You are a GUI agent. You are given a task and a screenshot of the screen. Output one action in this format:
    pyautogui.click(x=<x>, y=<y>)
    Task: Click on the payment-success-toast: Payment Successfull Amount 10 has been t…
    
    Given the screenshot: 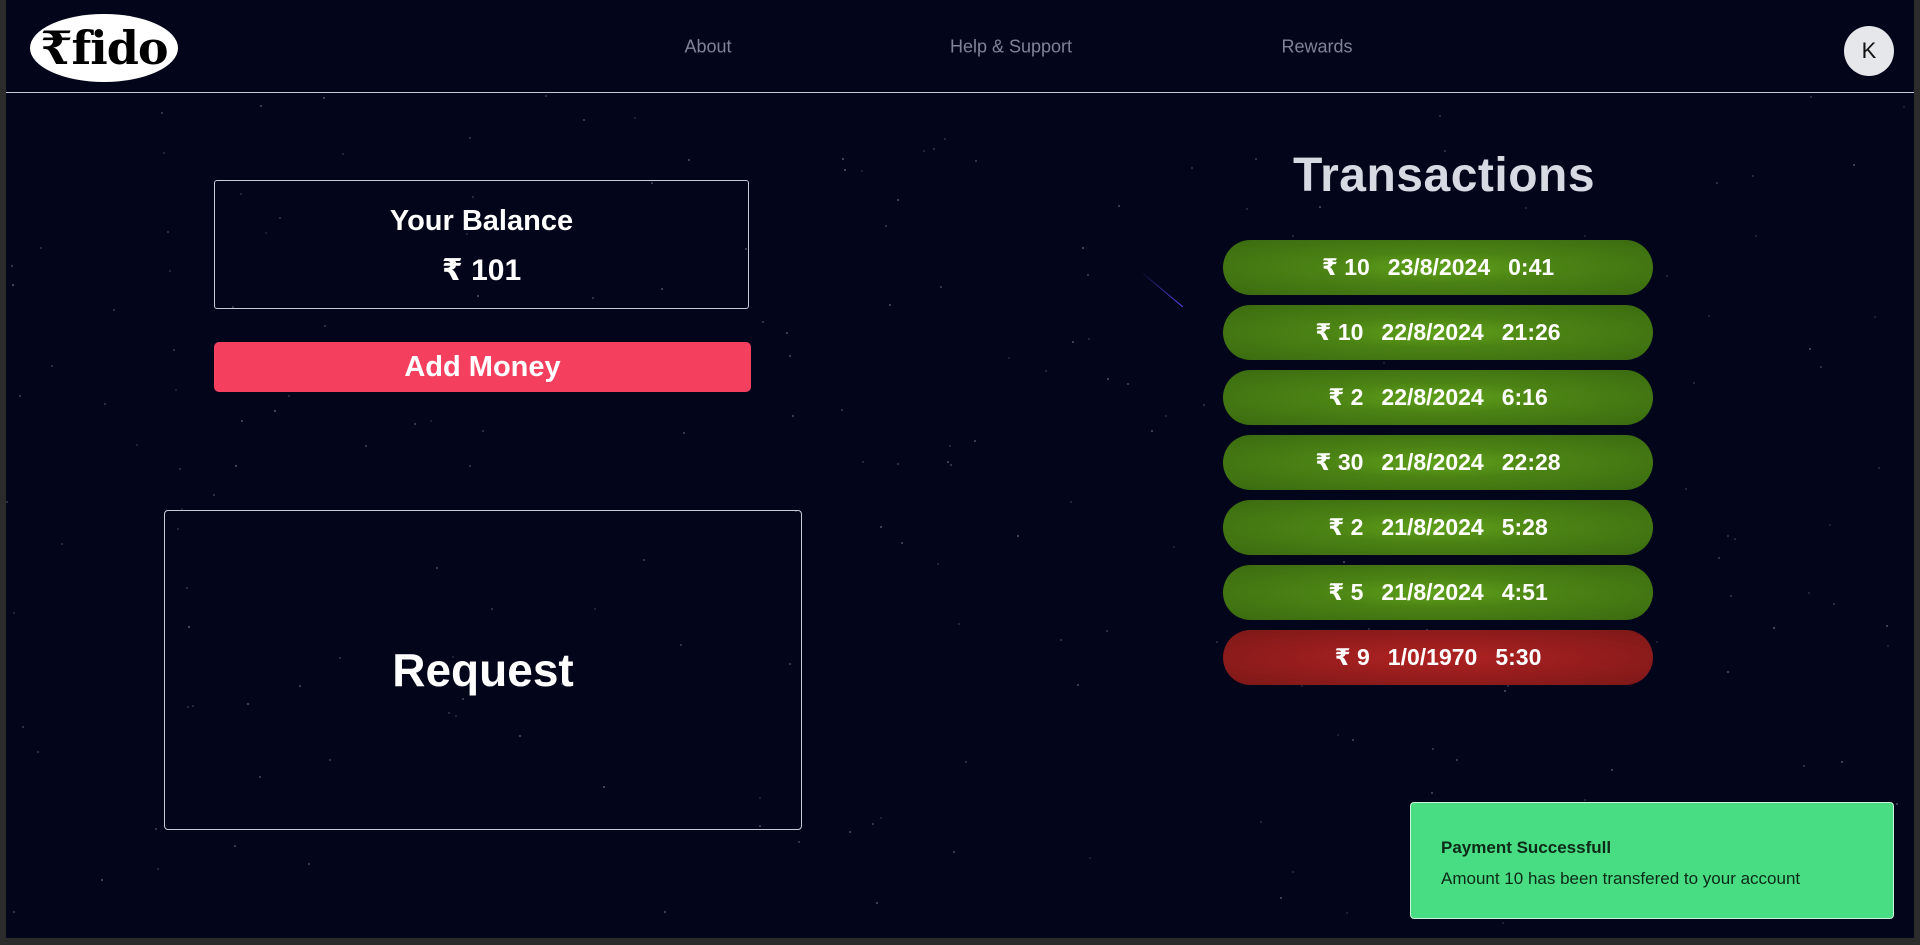 What is the action you would take?
    pyautogui.click(x=1652, y=860)
    